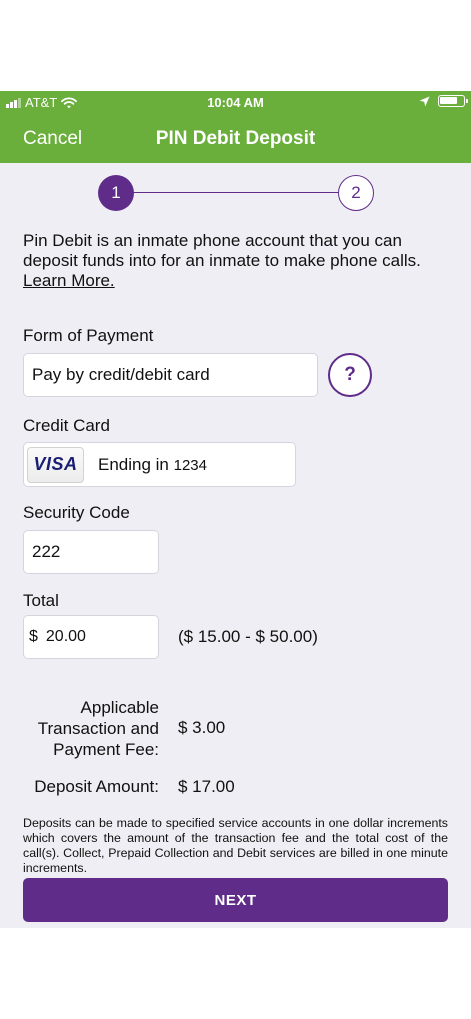  I want to click on deposit-amount-value: $ 17.00, so click(206, 786).